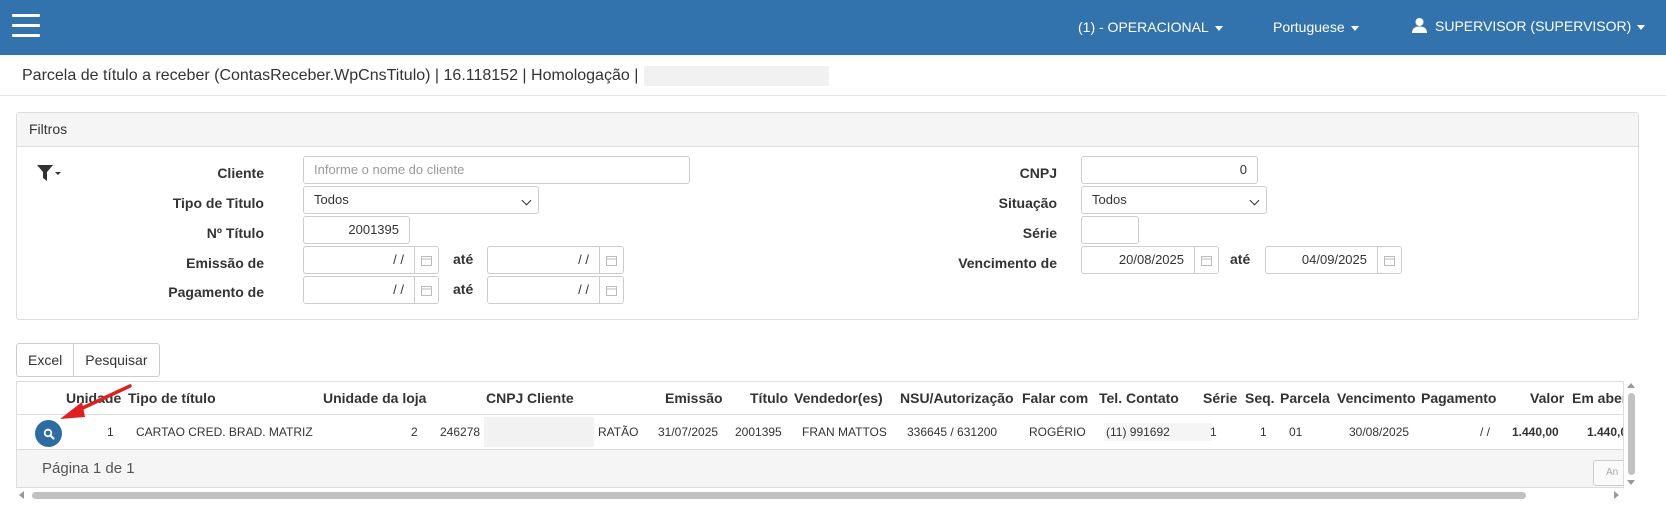 The width and height of the screenshot is (1666, 505). I want to click on tipo-titulo-label: Tipo de Titulo, so click(218, 203).